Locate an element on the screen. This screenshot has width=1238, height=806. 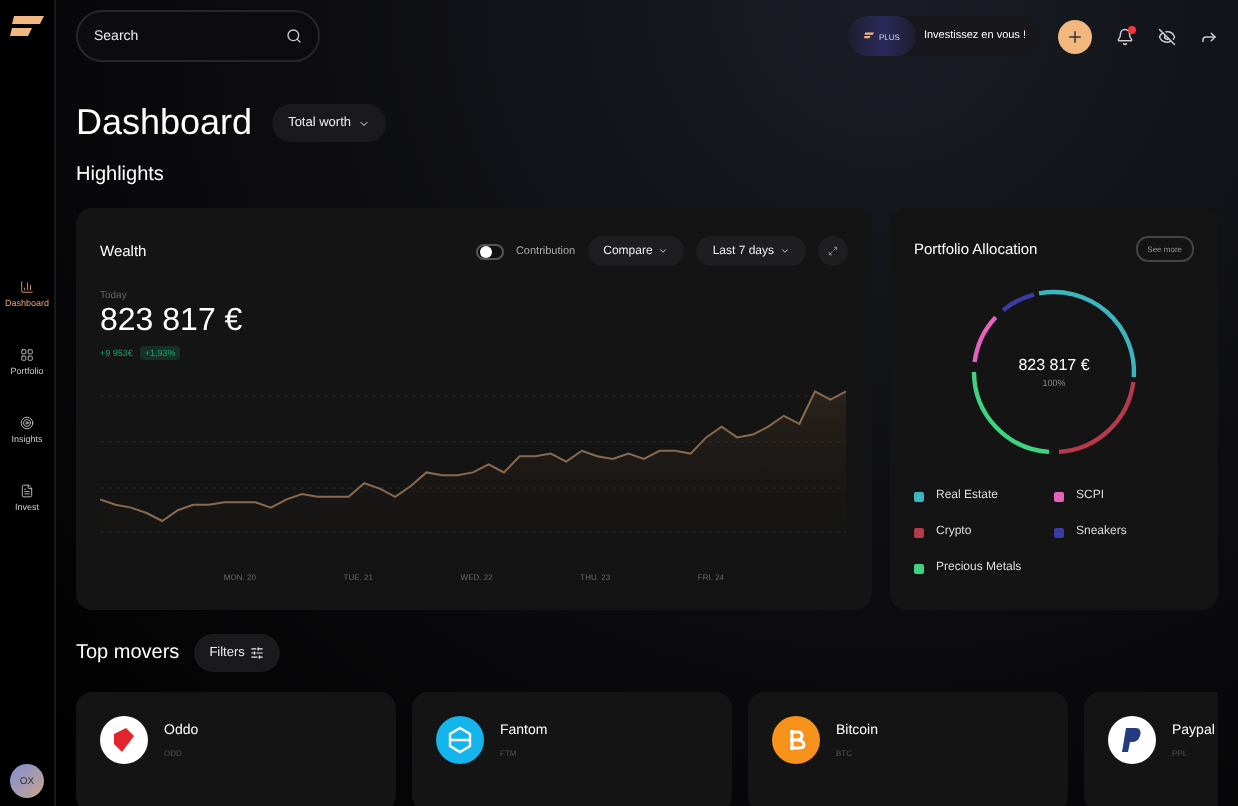
add-button is located at coordinates (1075, 36).